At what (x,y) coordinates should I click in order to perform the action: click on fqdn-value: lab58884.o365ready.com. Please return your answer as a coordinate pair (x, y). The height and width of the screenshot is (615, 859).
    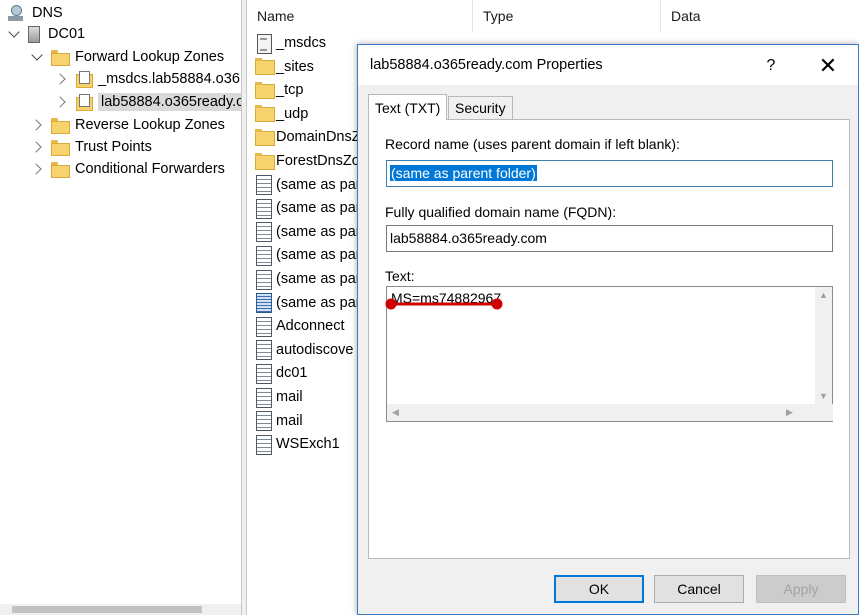
    Looking at the image, I should click on (468, 238).